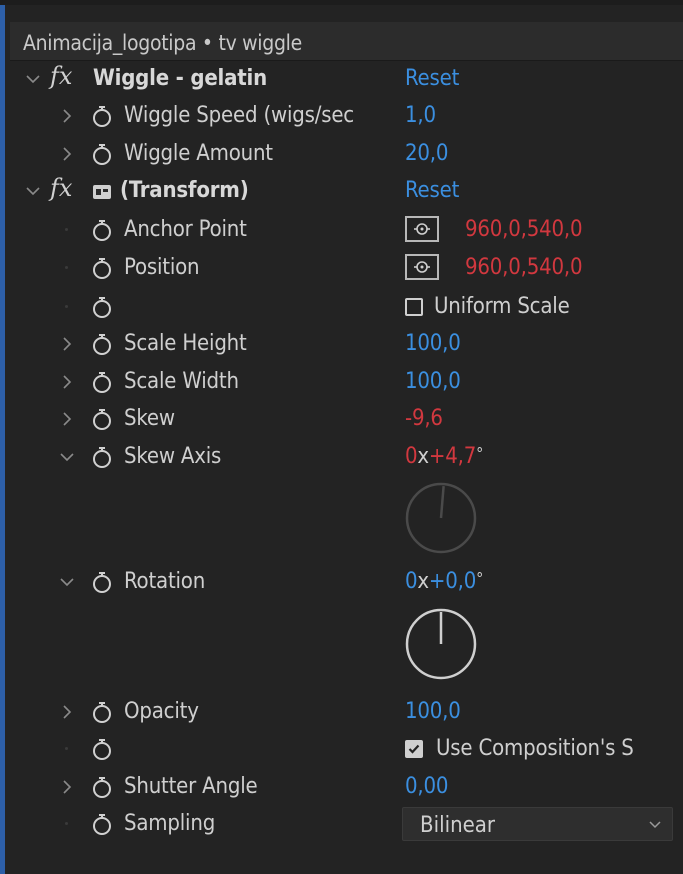 The height and width of the screenshot is (874, 683). I want to click on panel-title: Animacija_logotipa • tv wiggle, so click(162, 43).